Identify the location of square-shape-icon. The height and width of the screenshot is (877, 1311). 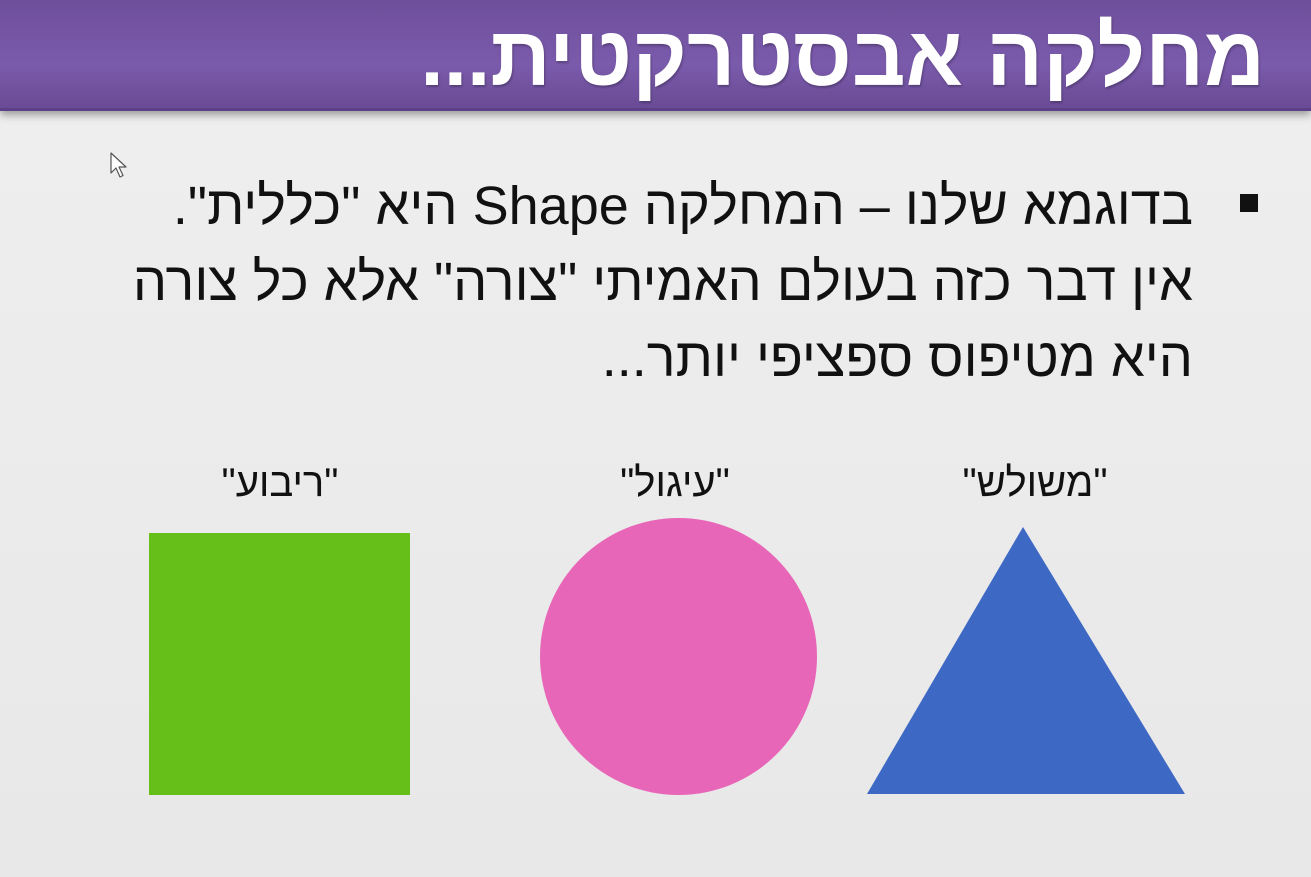
(279, 664).